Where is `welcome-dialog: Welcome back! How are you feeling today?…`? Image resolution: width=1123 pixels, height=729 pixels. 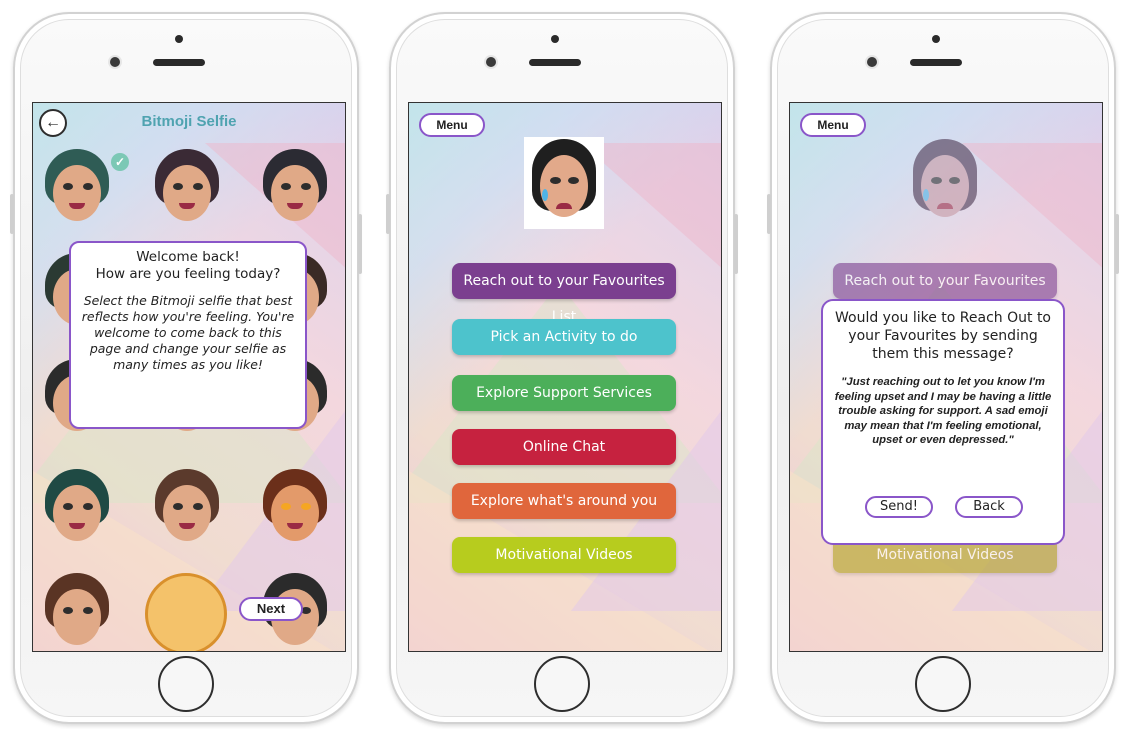 welcome-dialog: Welcome back! How are you feeling today?… is located at coordinates (188, 335).